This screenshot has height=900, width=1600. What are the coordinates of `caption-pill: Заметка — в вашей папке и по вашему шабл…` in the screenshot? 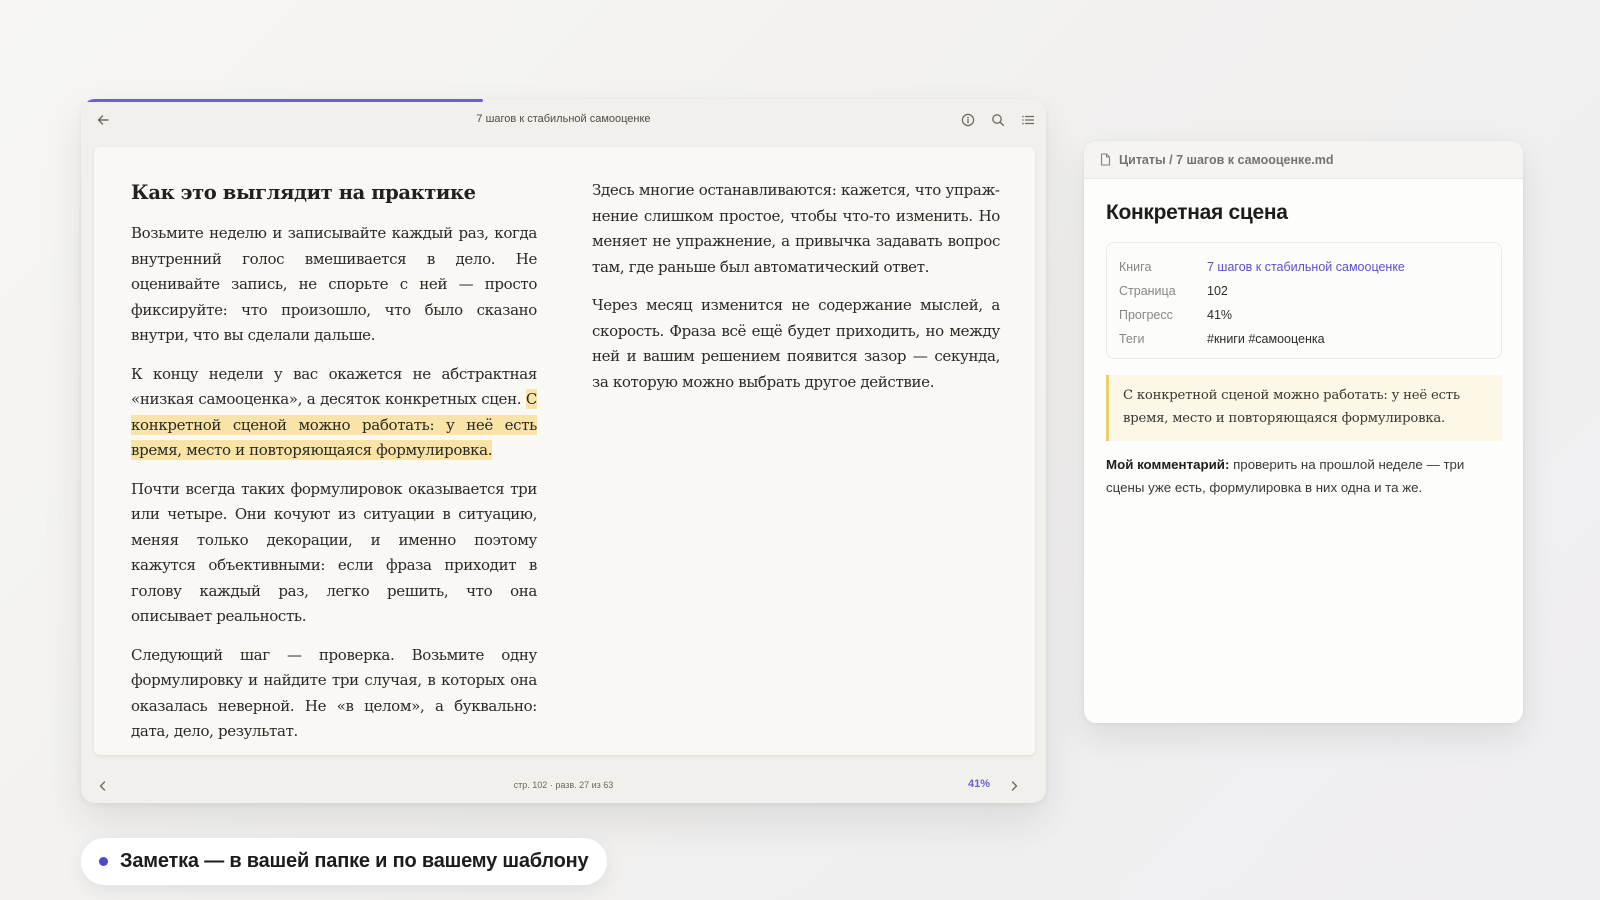 It's located at (344, 861).